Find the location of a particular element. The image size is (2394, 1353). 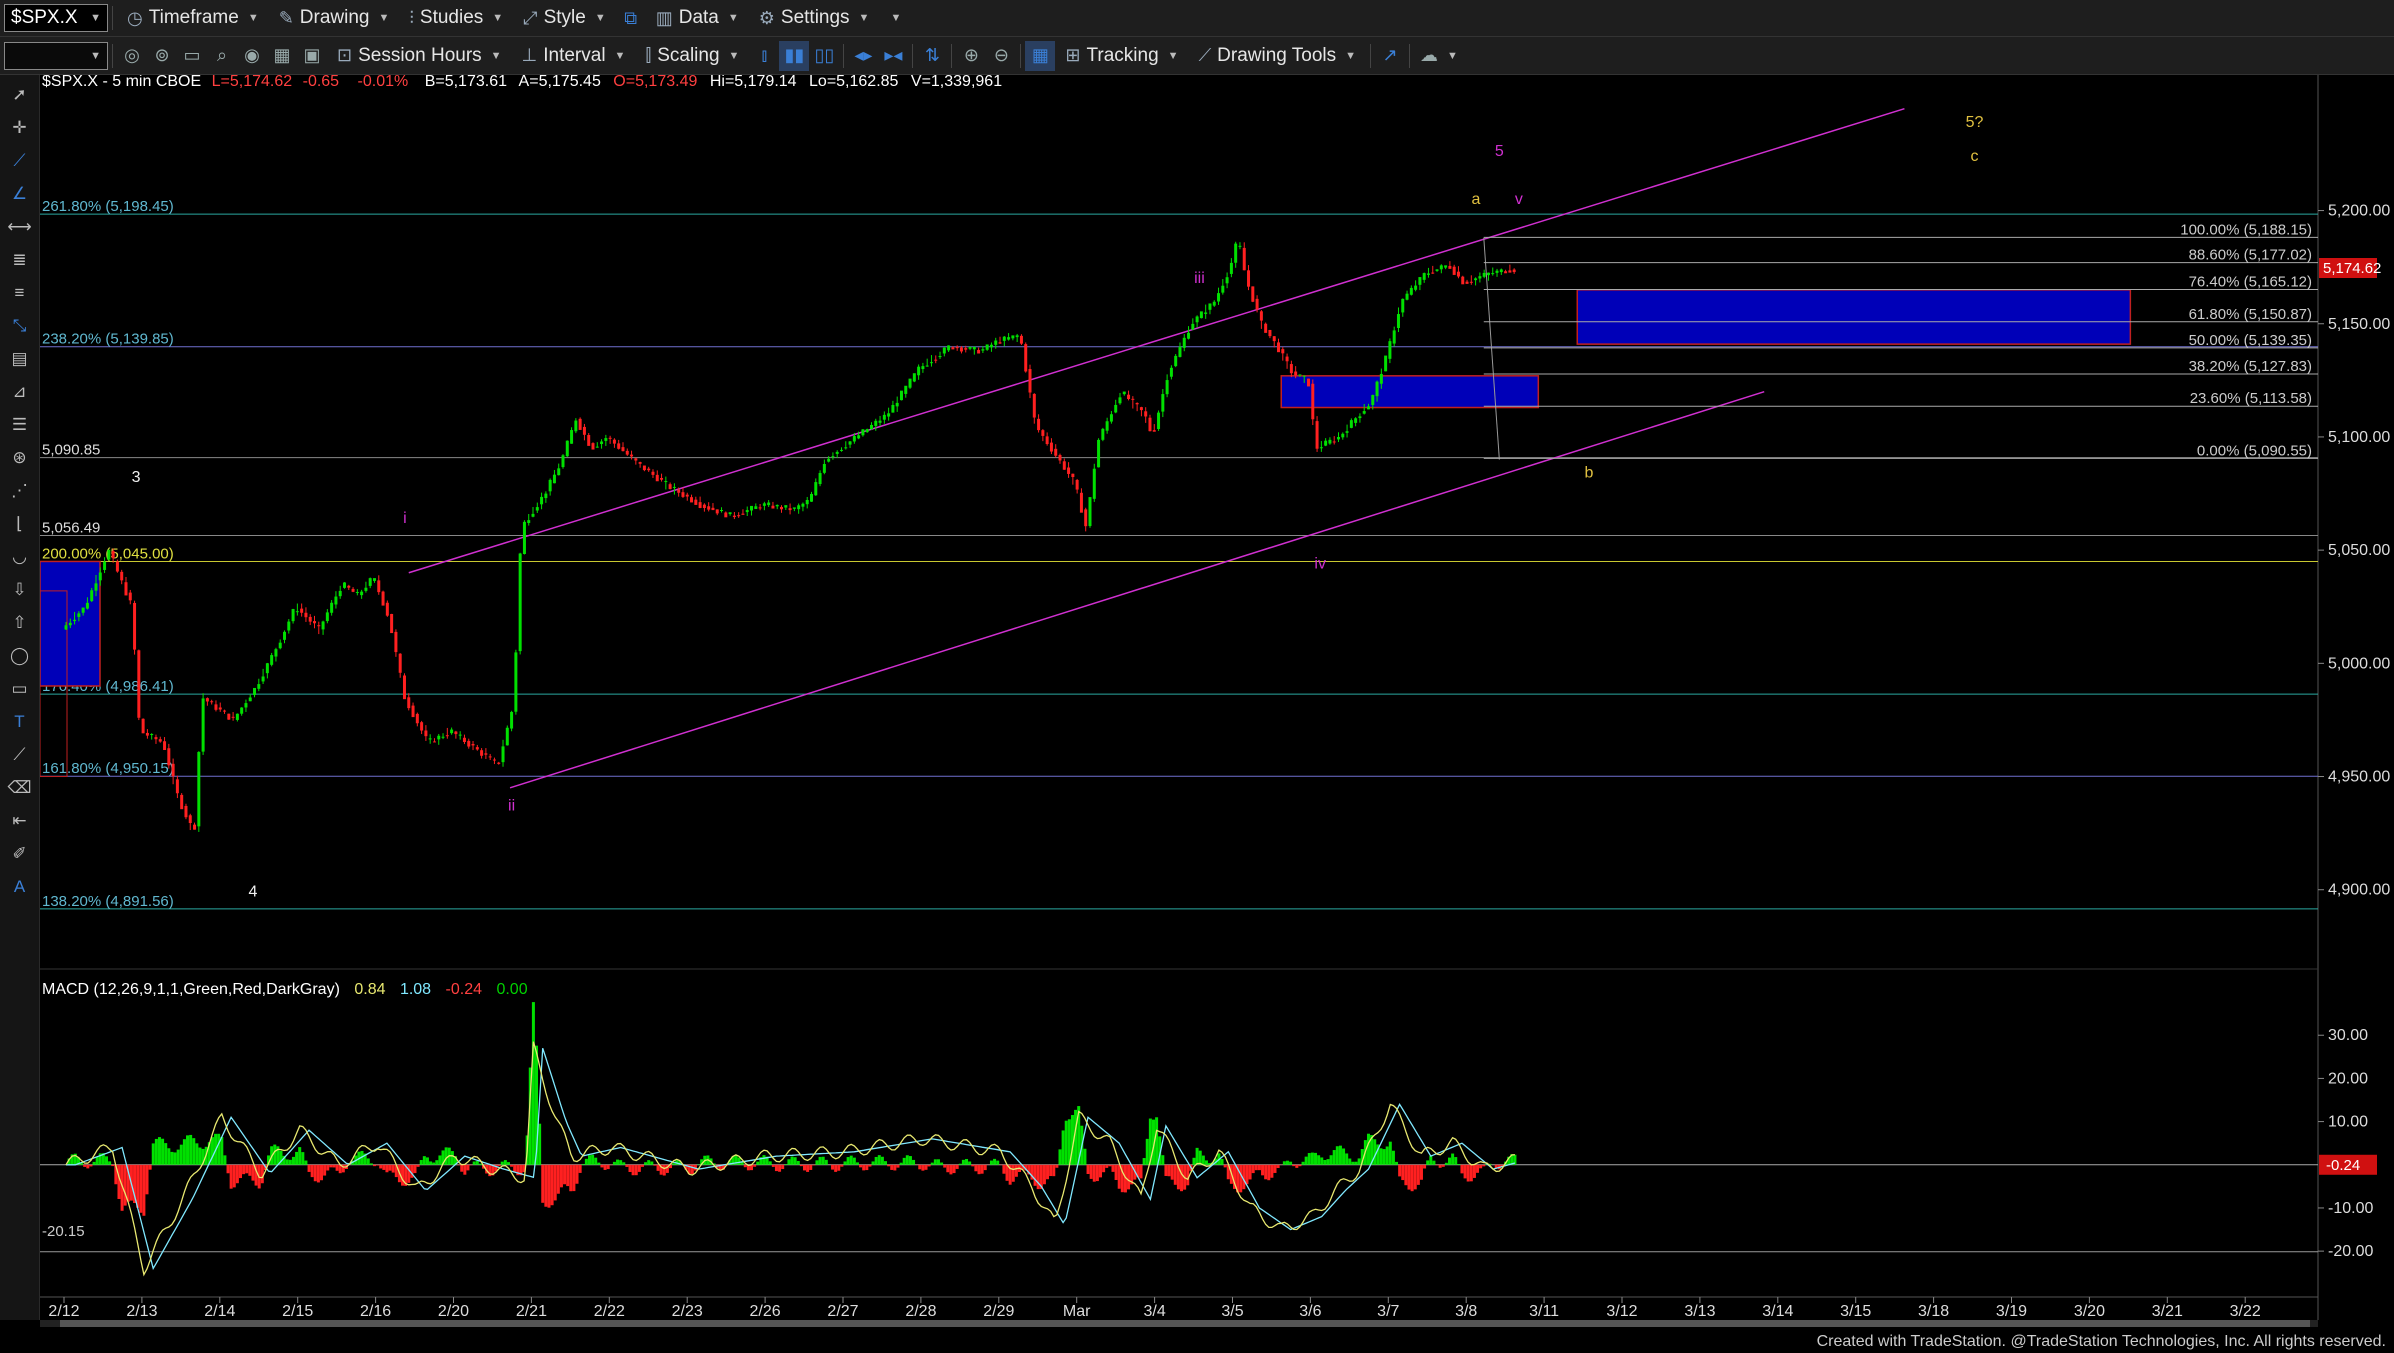

workspace-select: ▼ is located at coordinates (56, 55).